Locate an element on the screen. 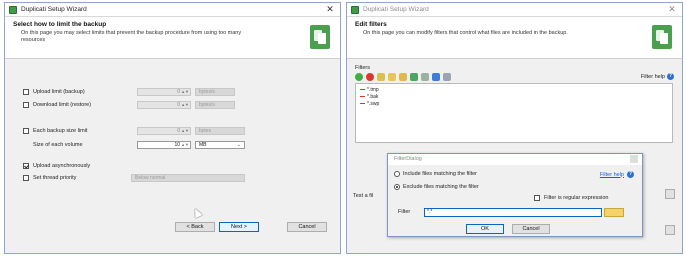 The width and height of the screenshot is (686, 256). thread-priority-label: Set thread priority is located at coordinates (55, 178).